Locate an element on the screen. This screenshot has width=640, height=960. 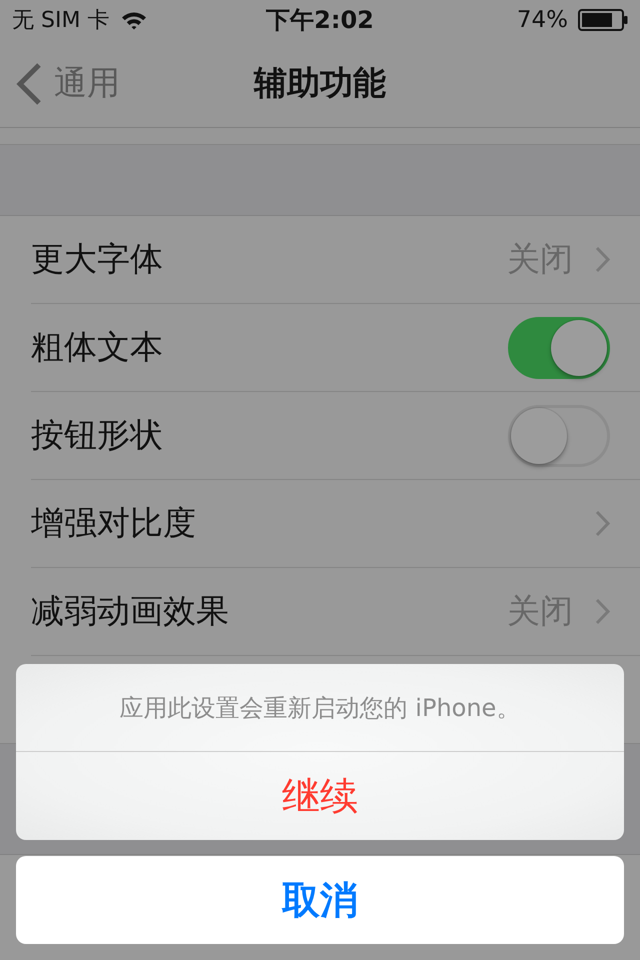
alert-message: 应用此设置会重新启动您的 iPhone。 is located at coordinates (320, 708).